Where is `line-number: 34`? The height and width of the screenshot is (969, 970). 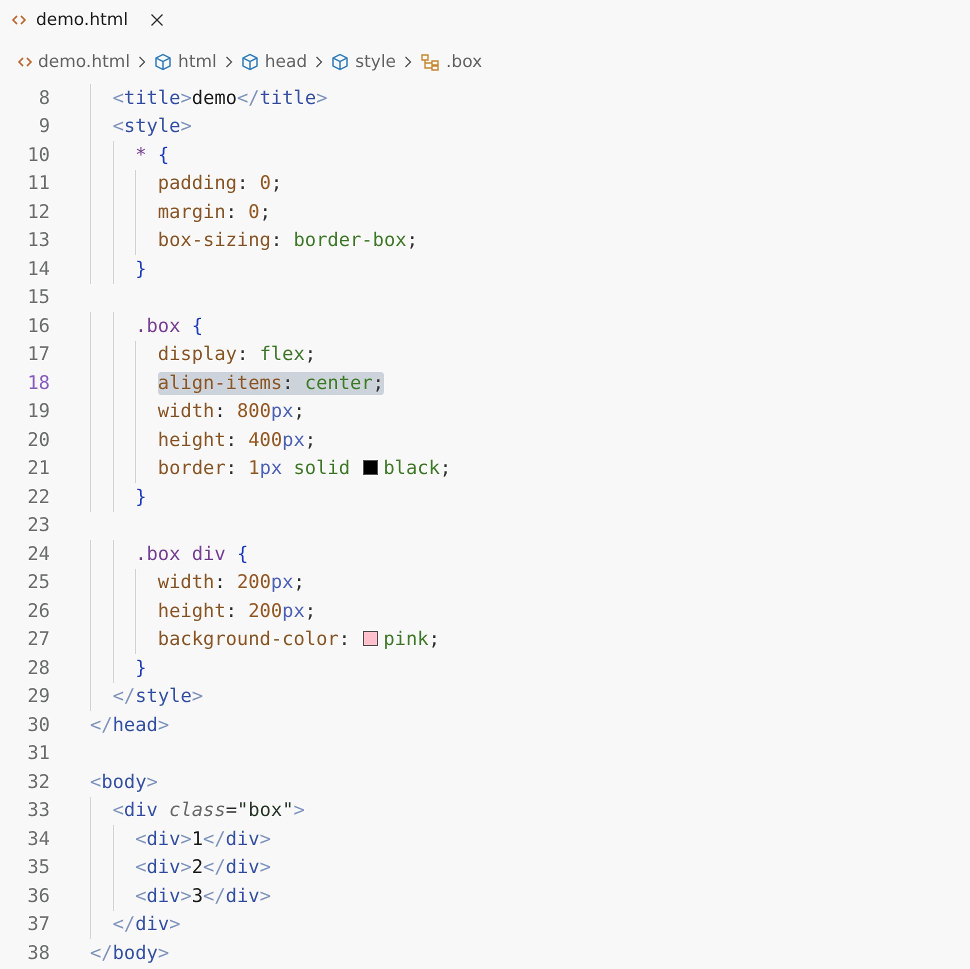
line-number: 34 is located at coordinates (38, 839).